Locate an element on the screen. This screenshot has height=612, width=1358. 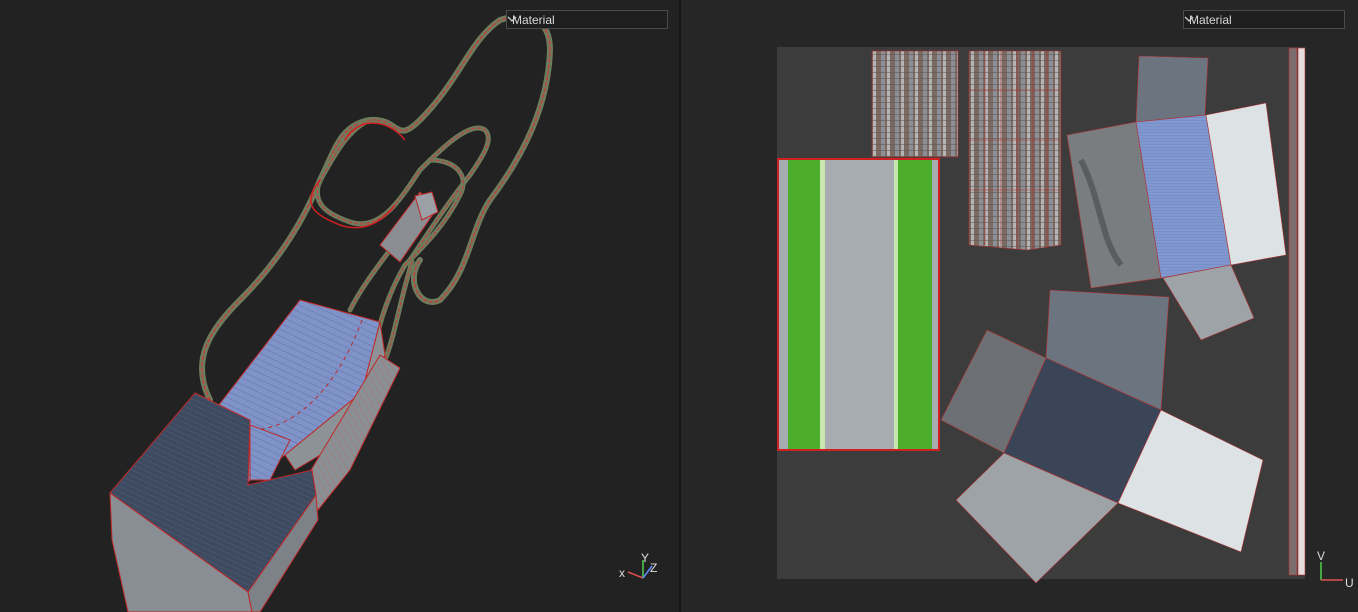
material-select-3d: Material is located at coordinates (587, 19).